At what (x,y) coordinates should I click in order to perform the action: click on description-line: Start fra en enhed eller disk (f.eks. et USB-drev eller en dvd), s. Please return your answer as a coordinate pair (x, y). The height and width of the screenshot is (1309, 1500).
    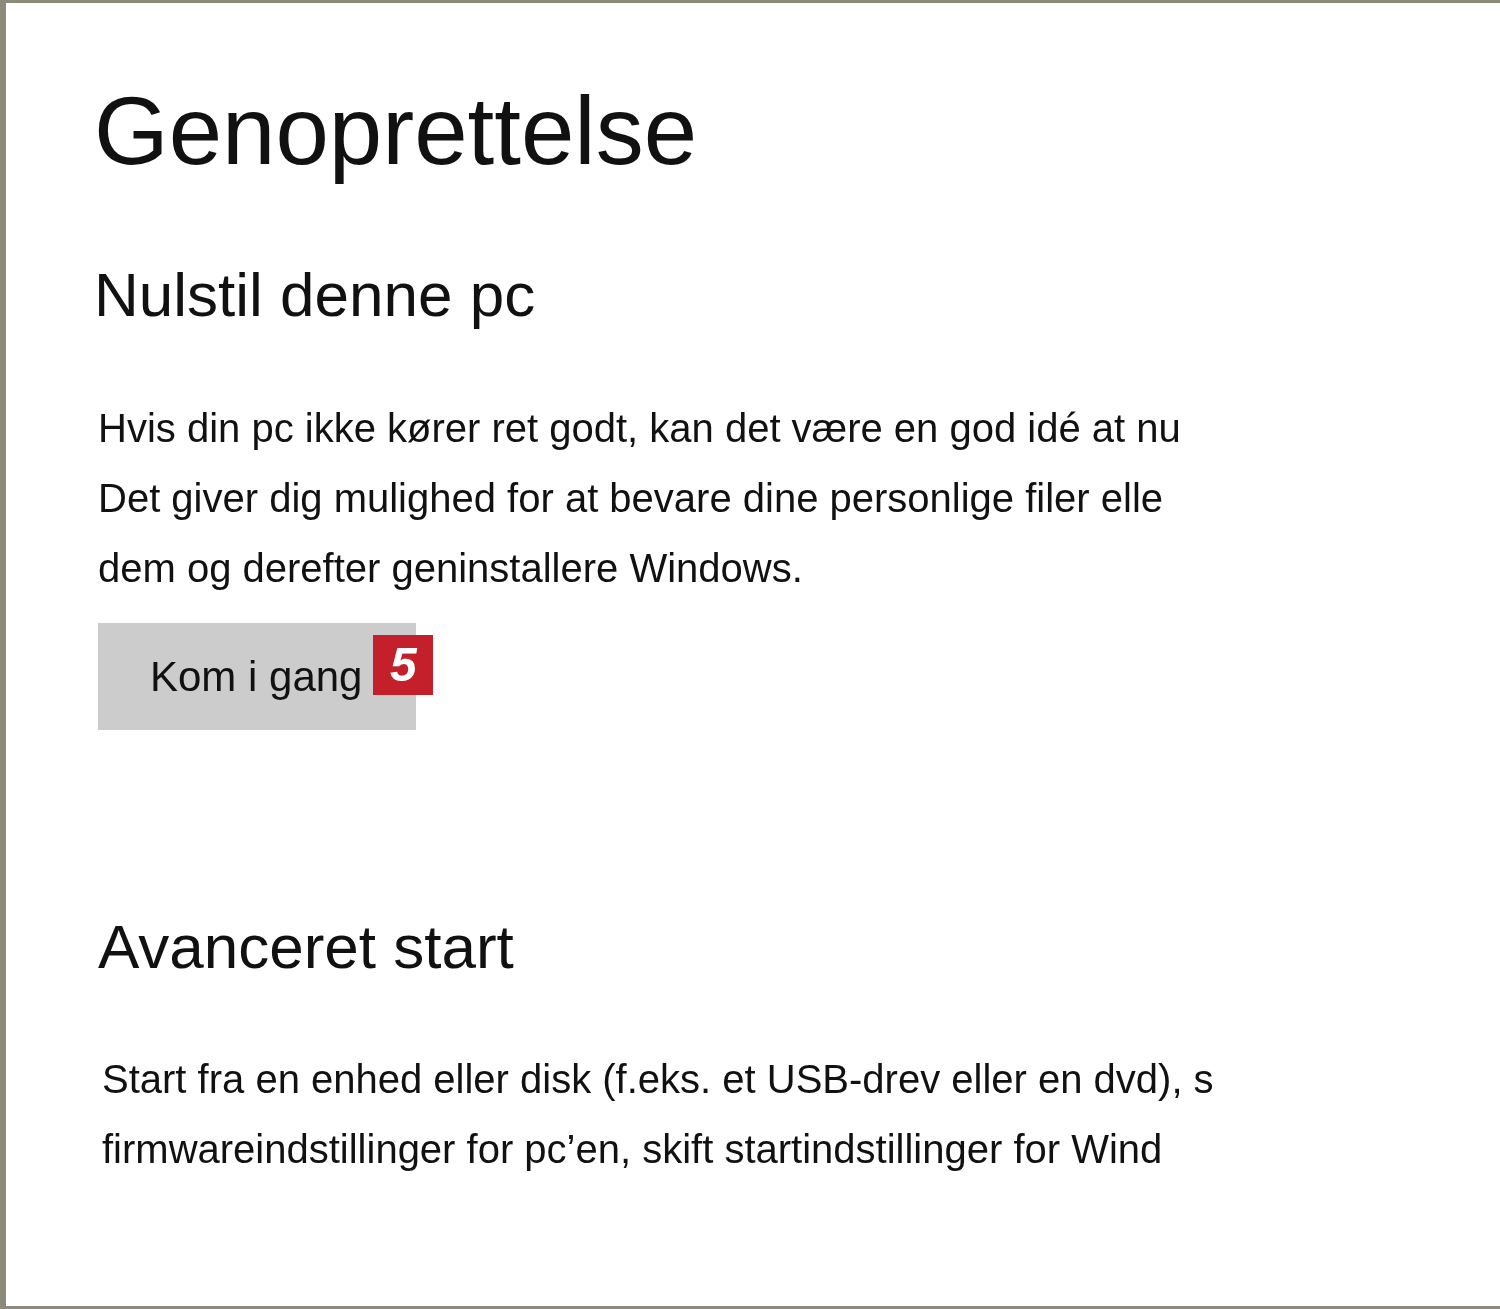
    Looking at the image, I should click on (658, 1079).